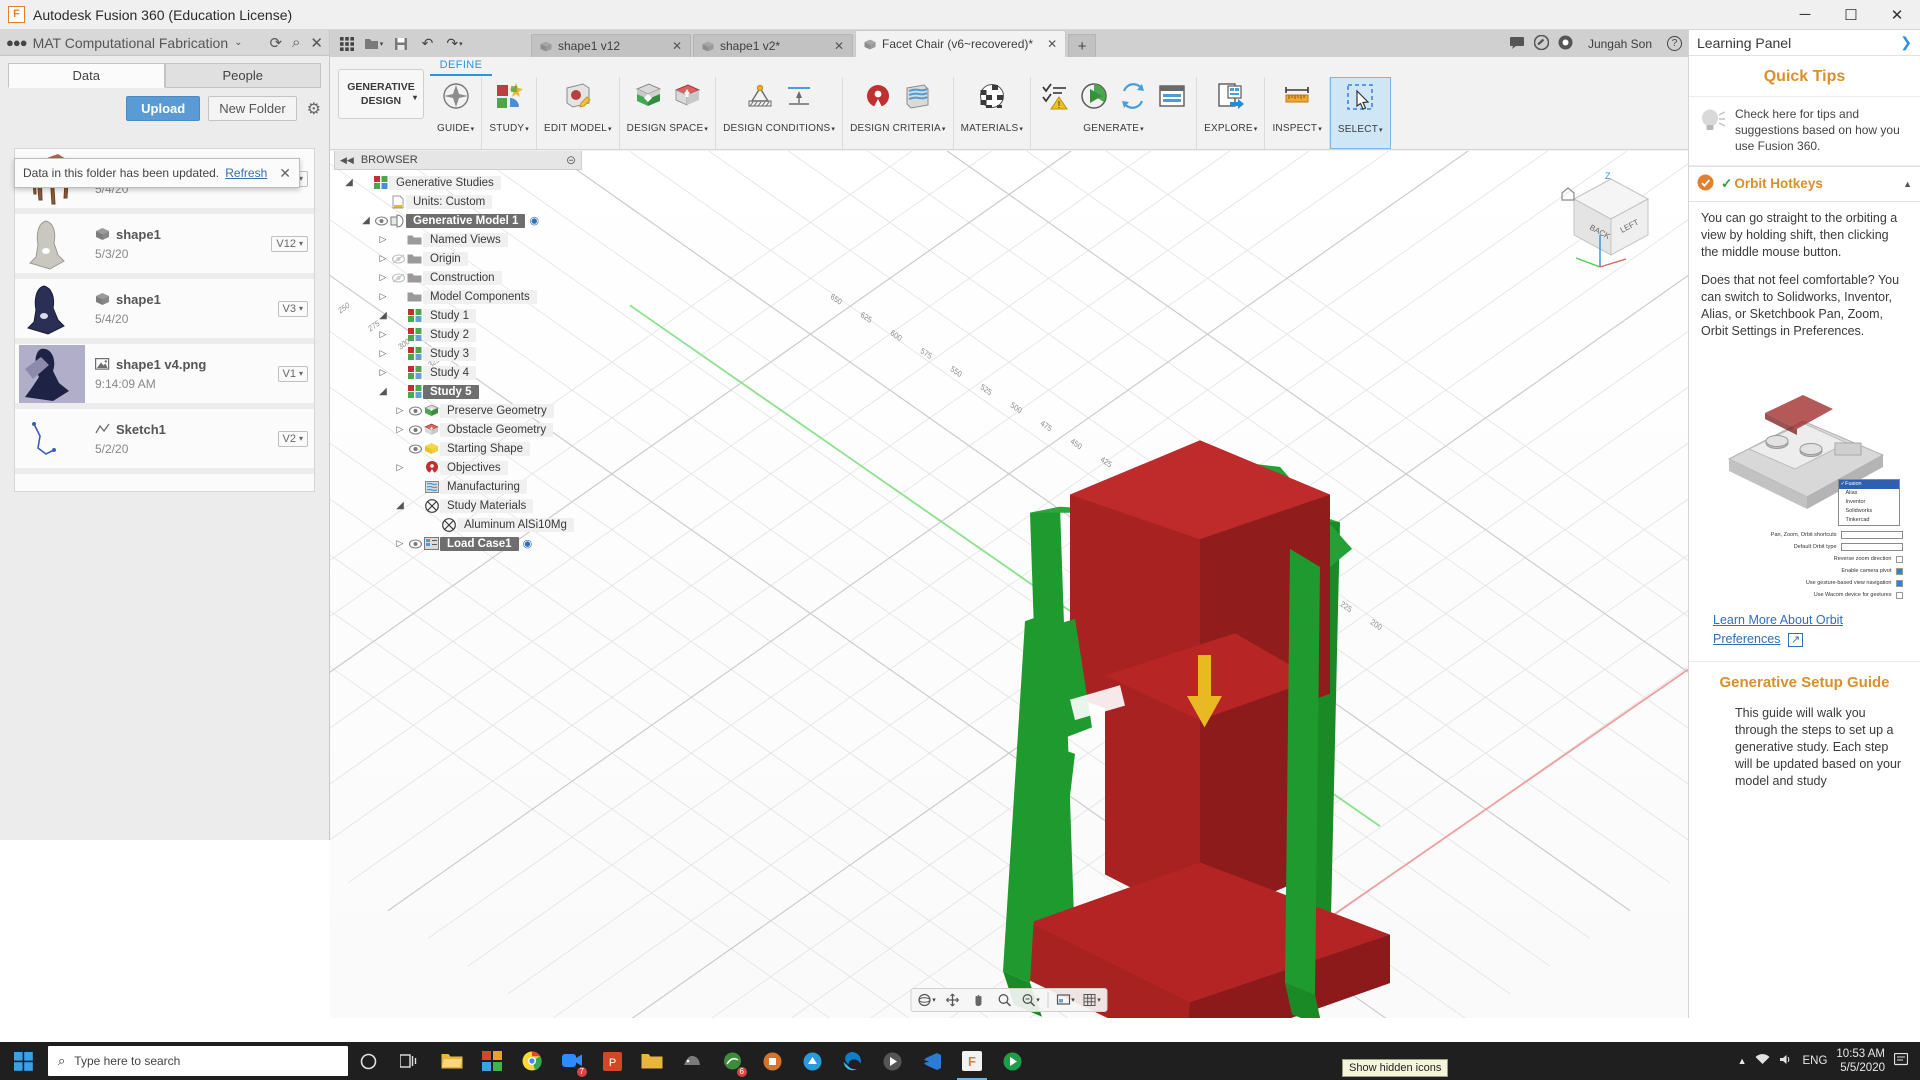 Image resolution: width=1920 pixels, height=1080 pixels. What do you see at coordinates (799, 96) in the screenshot?
I see `structural-loads-icon` at bounding box center [799, 96].